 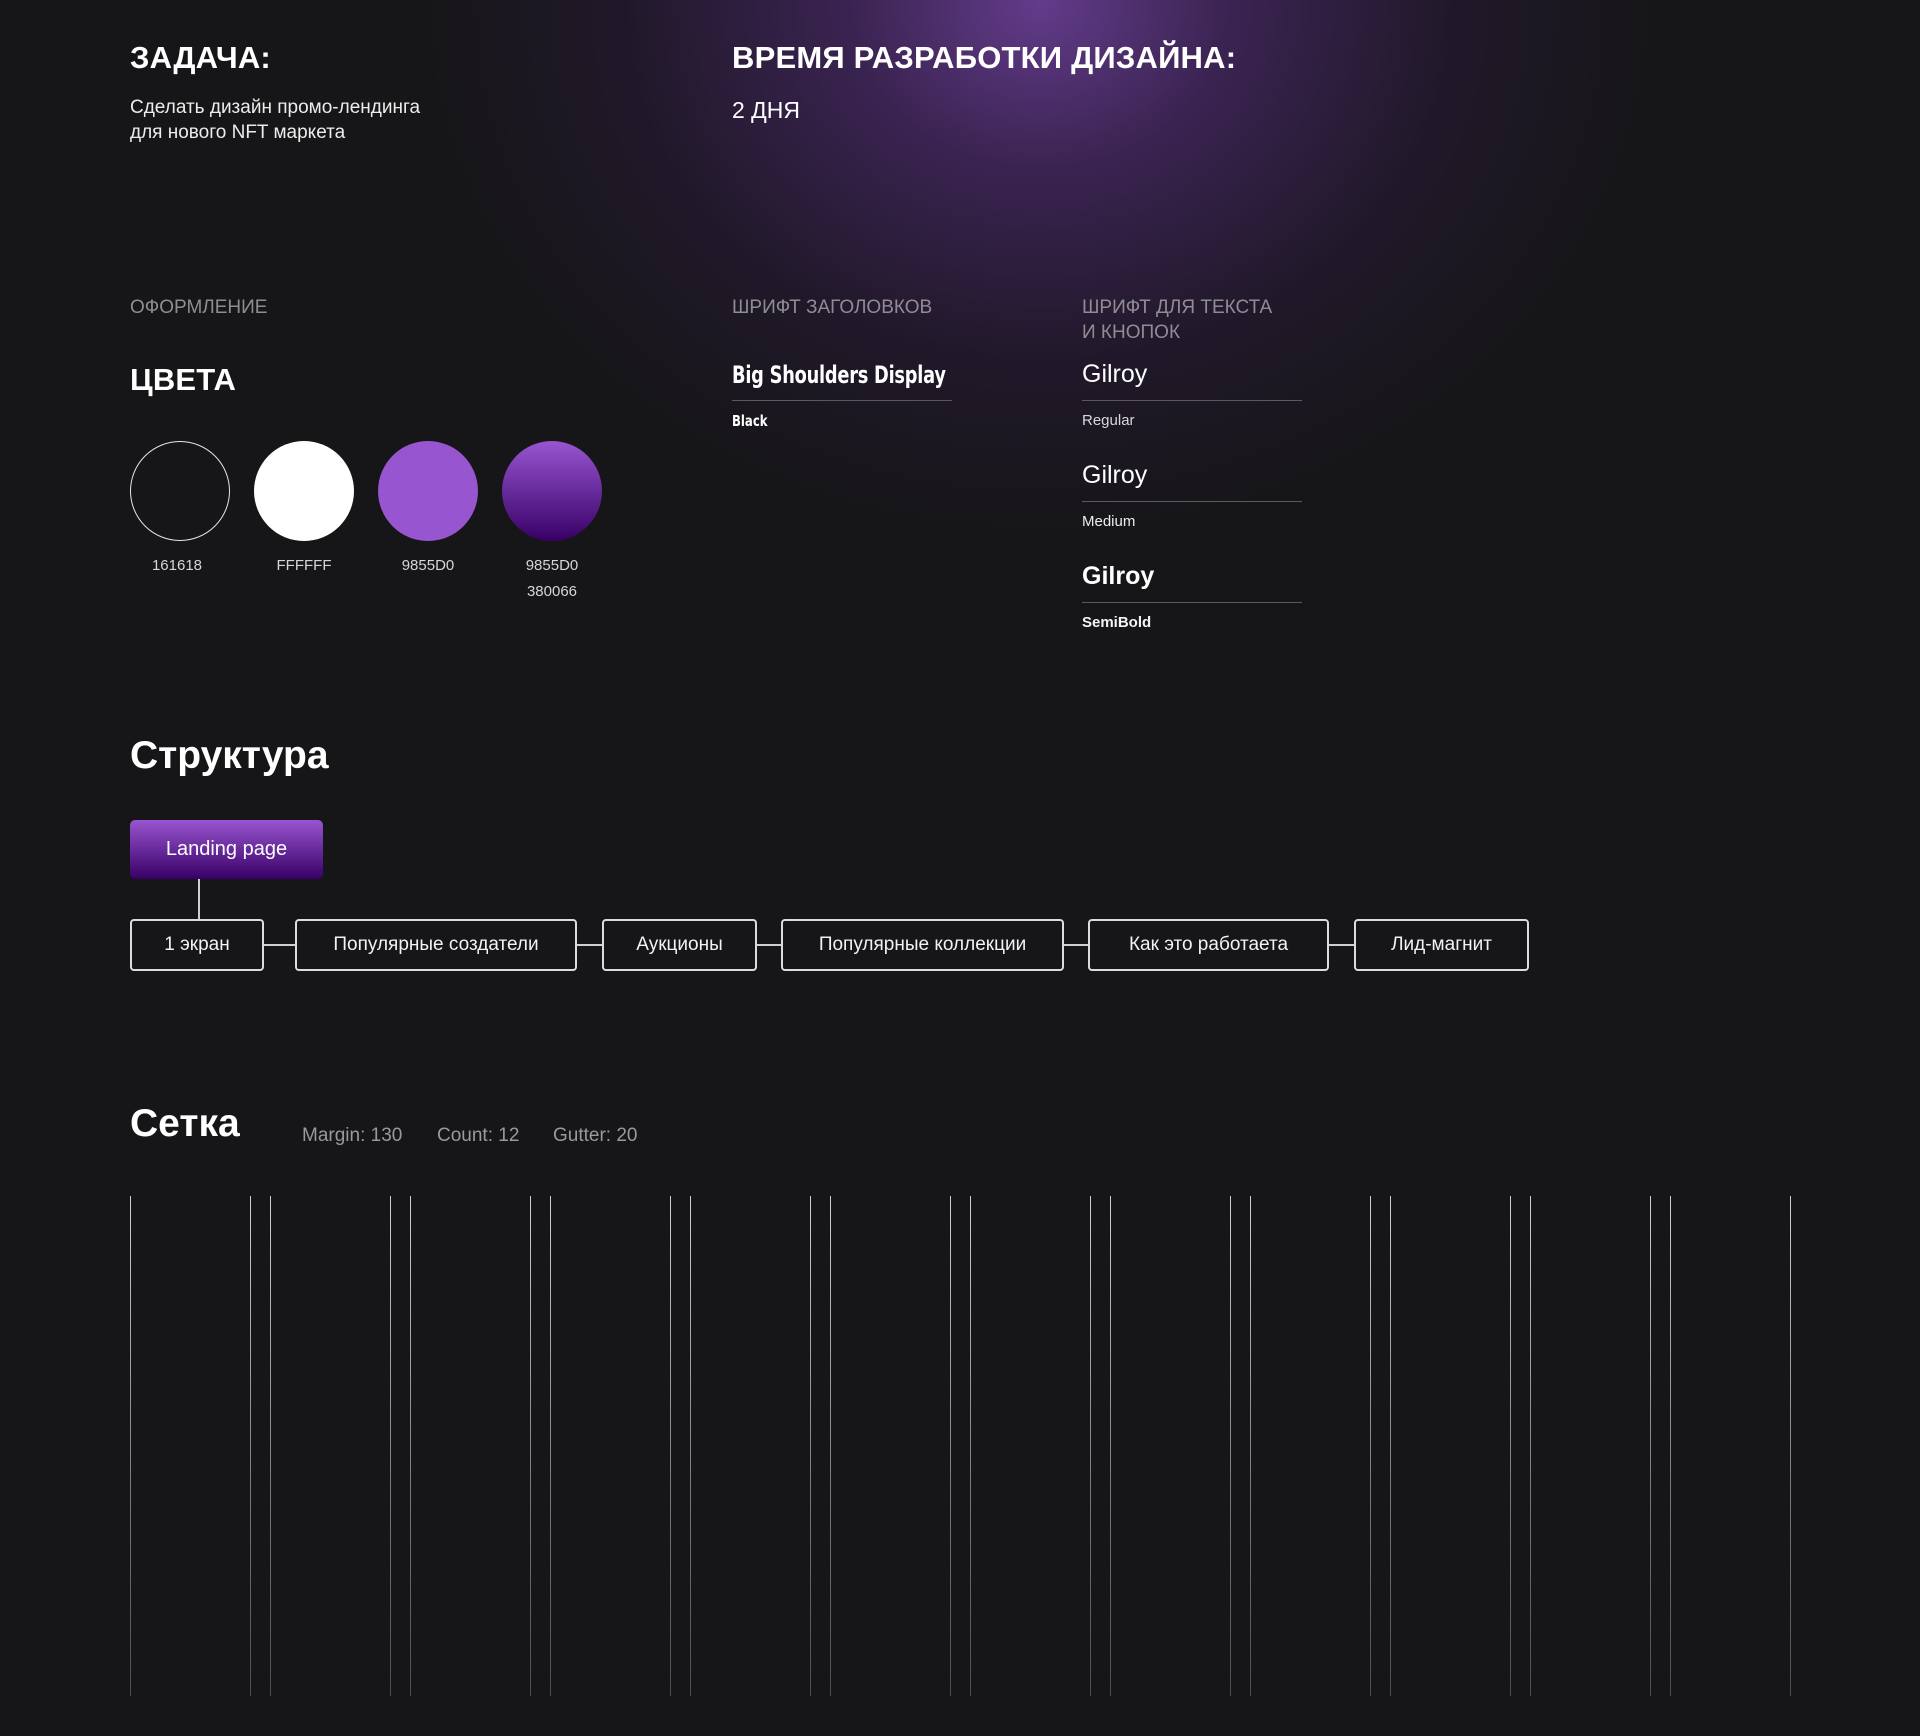 I want to click on design-time-value: 2 ДНЯ, so click(x=766, y=110).